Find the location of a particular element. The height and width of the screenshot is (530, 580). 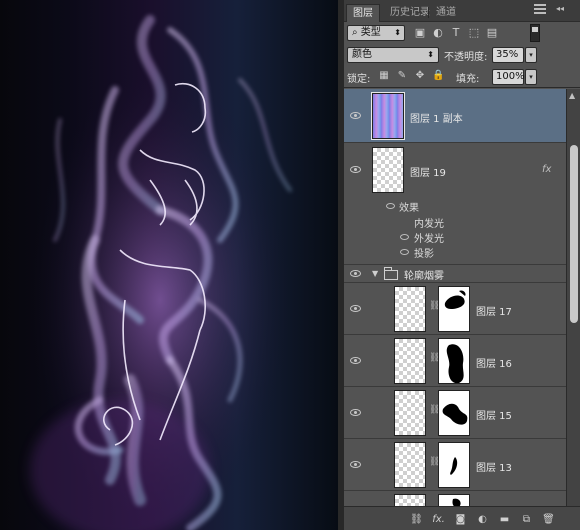

layer-row: 图层 1 副本 is located at coordinates (455, 116).